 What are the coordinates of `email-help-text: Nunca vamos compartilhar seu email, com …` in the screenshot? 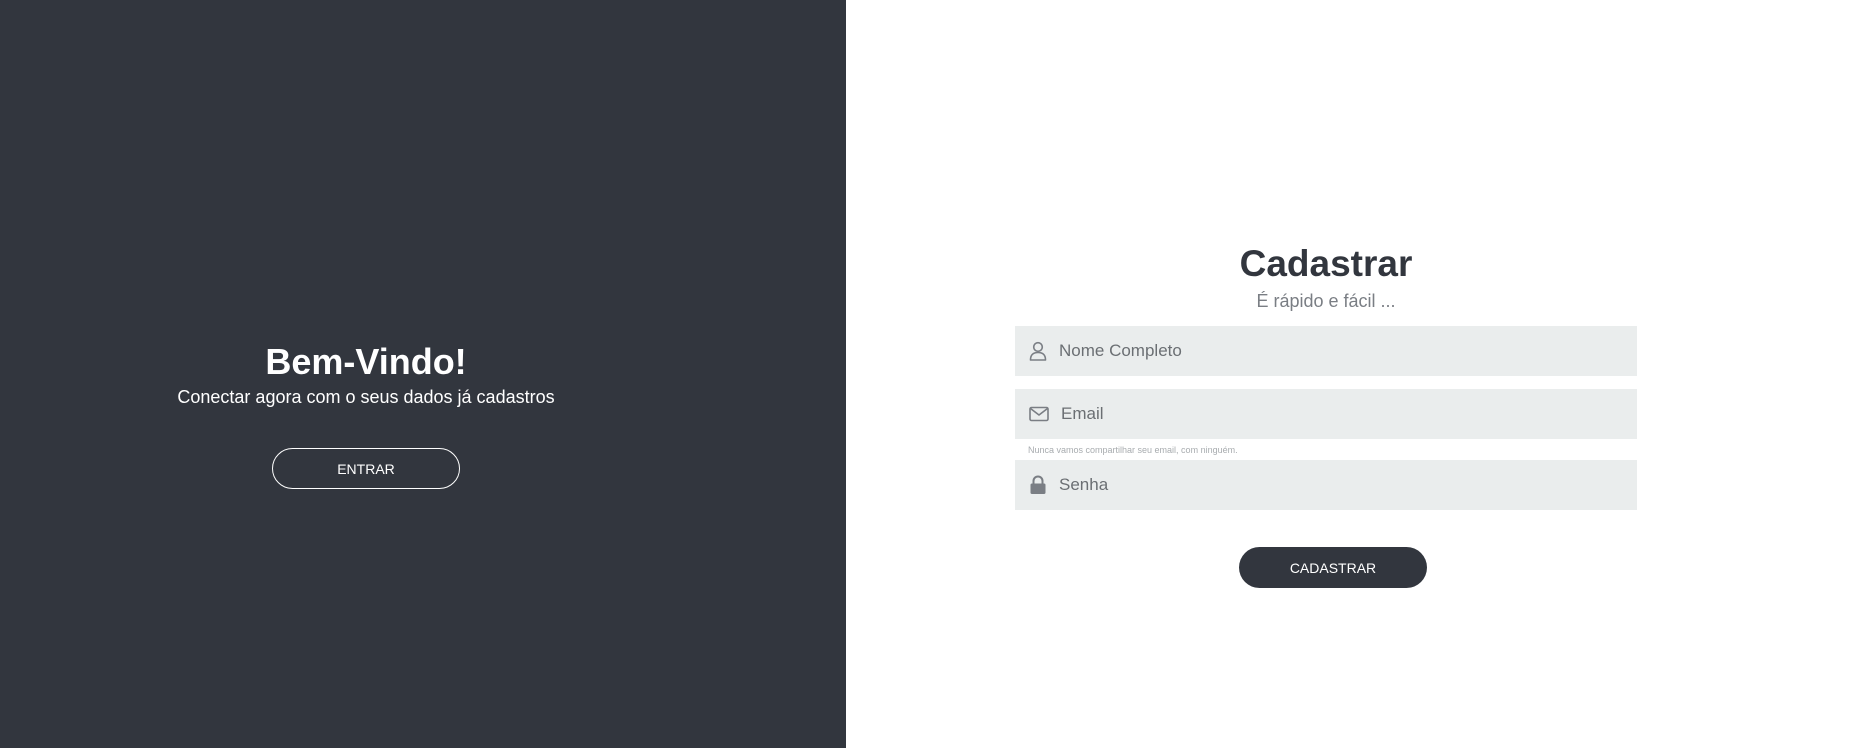 It's located at (1133, 450).